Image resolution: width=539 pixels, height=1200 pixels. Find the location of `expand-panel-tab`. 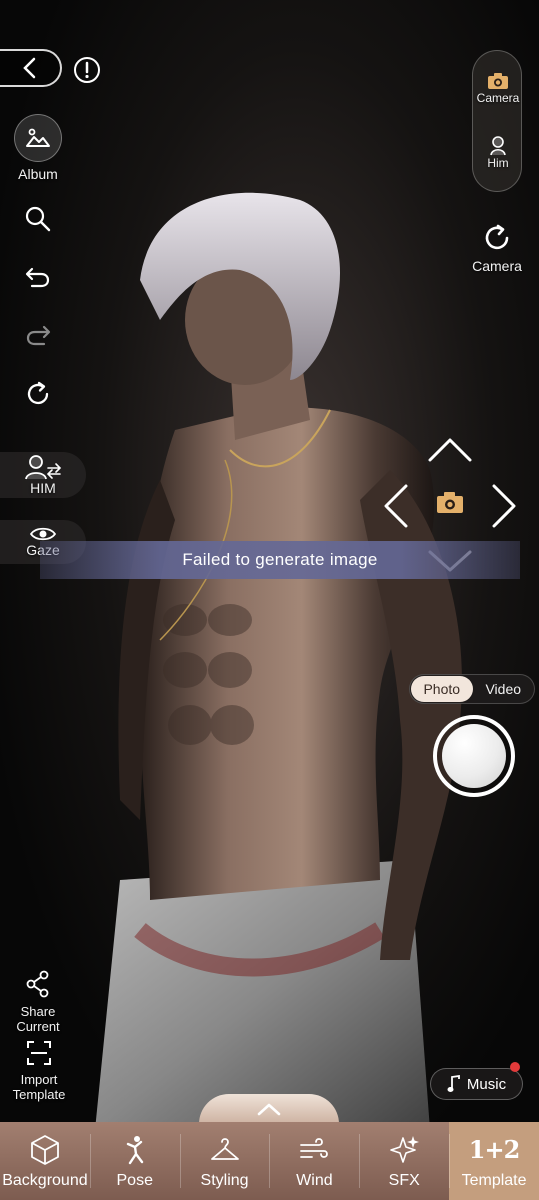

expand-panel-tab is located at coordinates (269, 1109).